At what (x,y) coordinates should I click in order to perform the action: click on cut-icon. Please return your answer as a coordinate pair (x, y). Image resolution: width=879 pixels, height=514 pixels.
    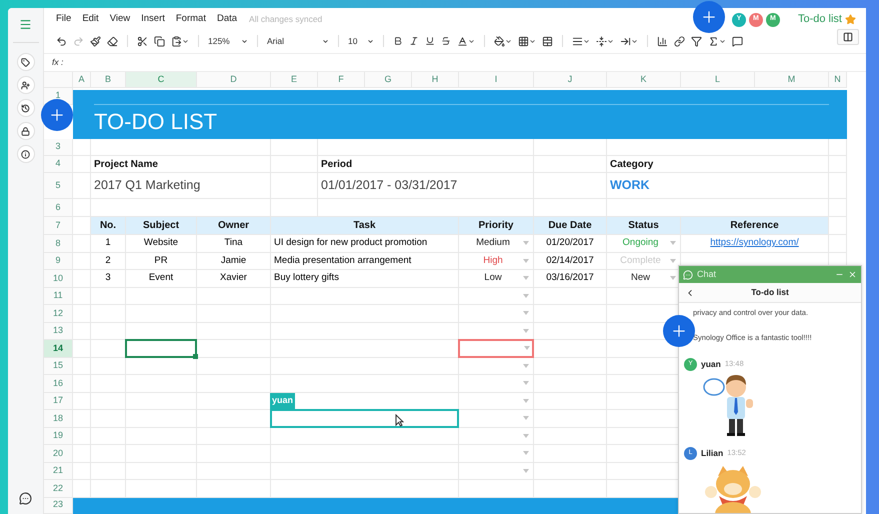
    Looking at the image, I should click on (142, 41).